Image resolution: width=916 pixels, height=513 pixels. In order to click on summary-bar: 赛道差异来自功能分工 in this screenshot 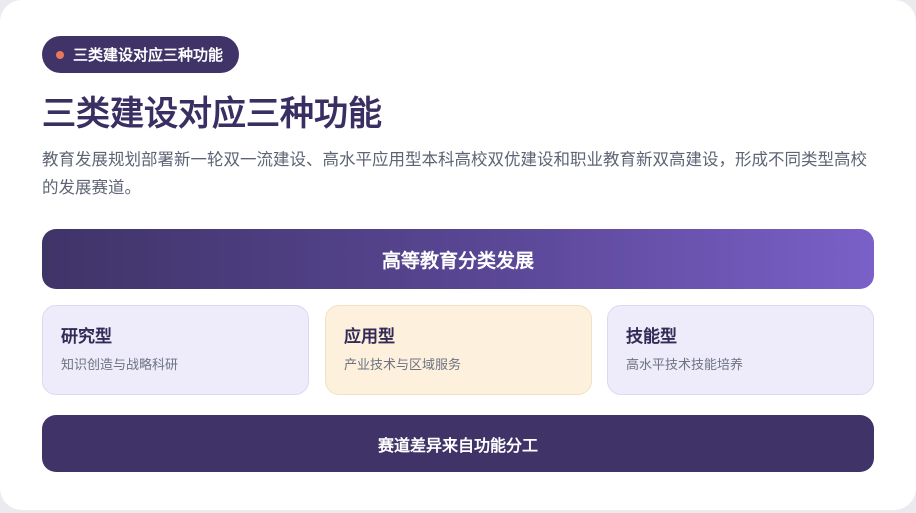, I will do `click(458, 443)`.